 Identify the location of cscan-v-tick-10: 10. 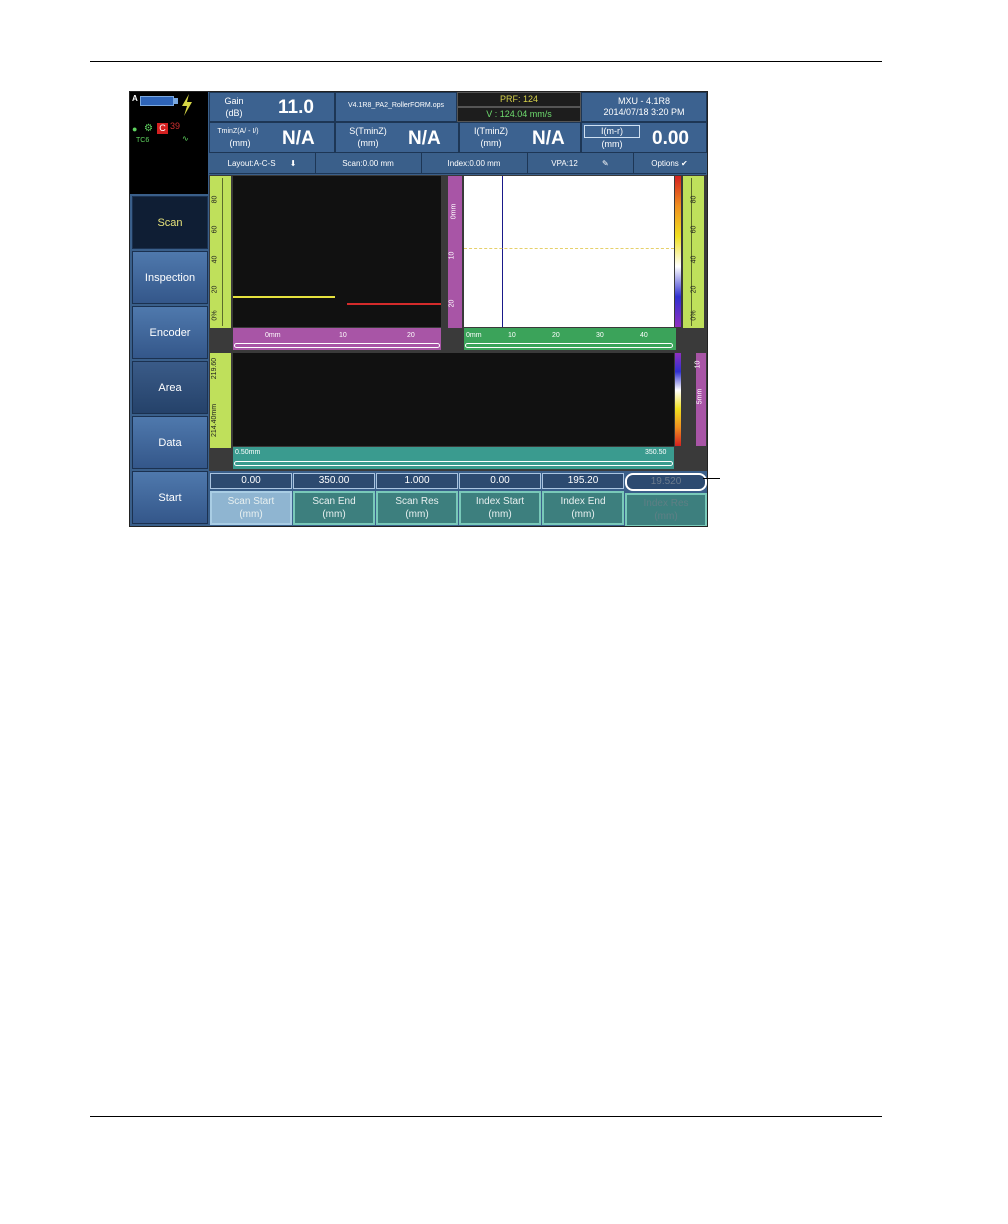
(452, 255).